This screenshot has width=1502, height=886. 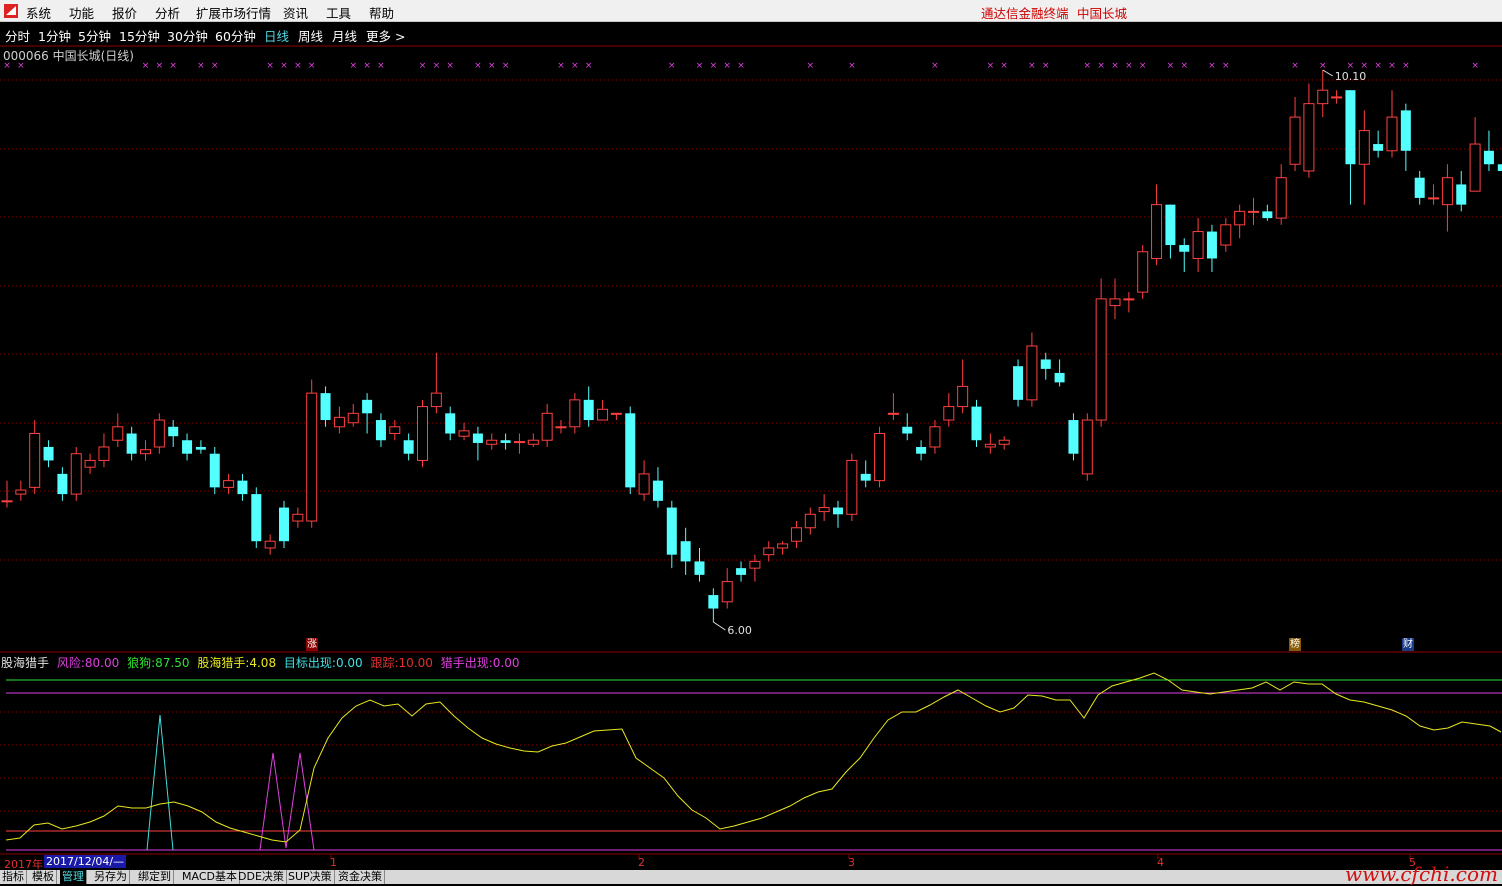 I want to click on indicator-name: 股海猎手, so click(x=25, y=663).